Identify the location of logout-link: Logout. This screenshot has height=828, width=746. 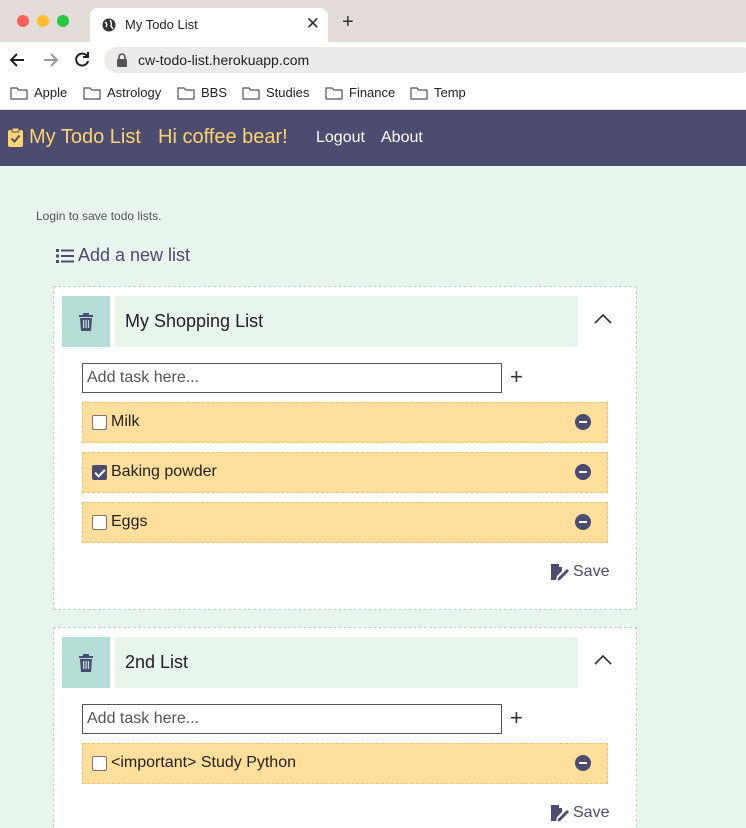
(340, 138).